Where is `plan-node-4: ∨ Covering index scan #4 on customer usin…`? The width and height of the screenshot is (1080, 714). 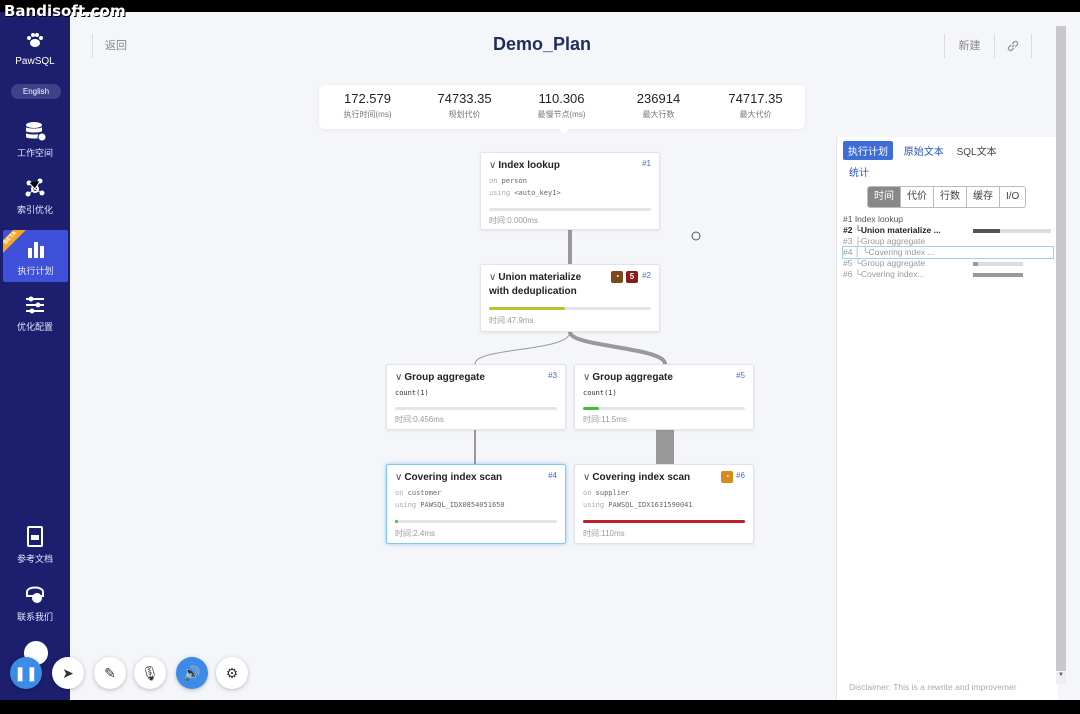 plan-node-4: ∨ Covering index scan #4 on customer usin… is located at coordinates (476, 504).